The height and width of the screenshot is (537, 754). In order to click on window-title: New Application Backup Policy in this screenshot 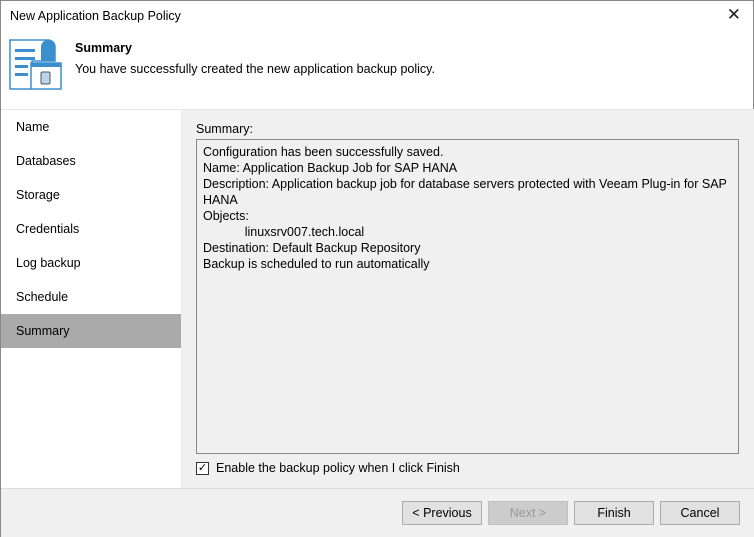, I will do `click(95, 16)`.